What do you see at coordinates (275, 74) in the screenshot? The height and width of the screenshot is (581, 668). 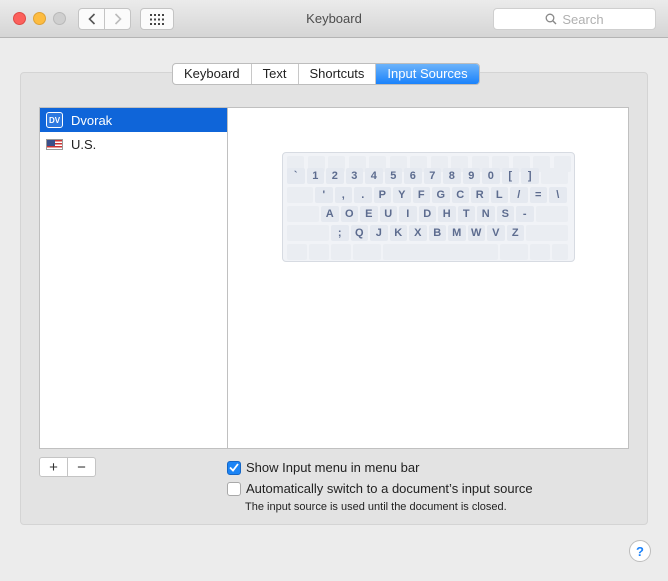 I see `tab-text: Text` at bounding box center [275, 74].